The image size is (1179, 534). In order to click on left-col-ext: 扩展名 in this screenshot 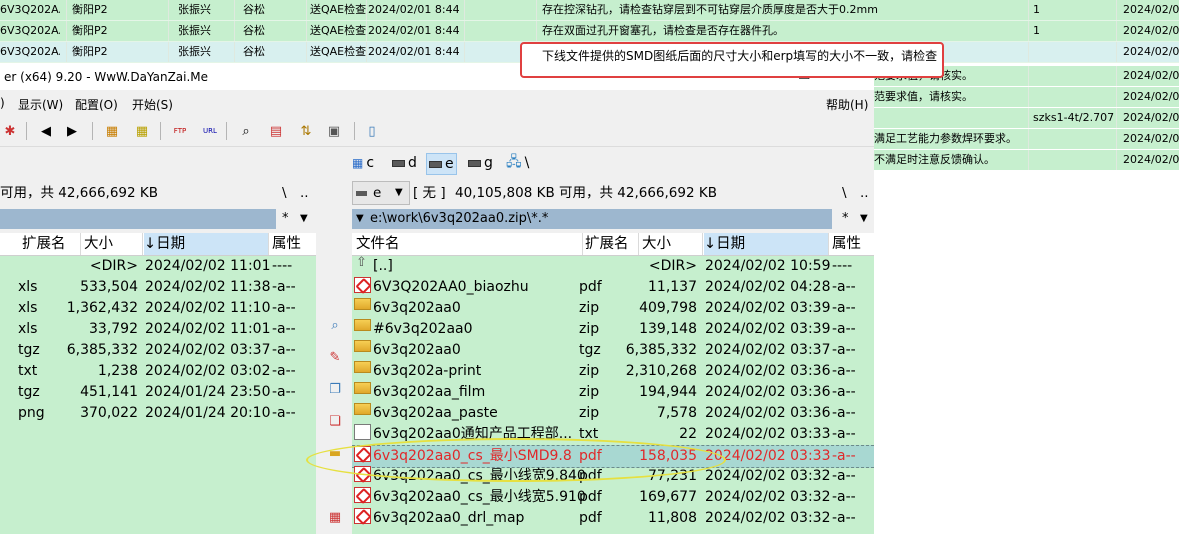, I will do `click(44, 244)`.